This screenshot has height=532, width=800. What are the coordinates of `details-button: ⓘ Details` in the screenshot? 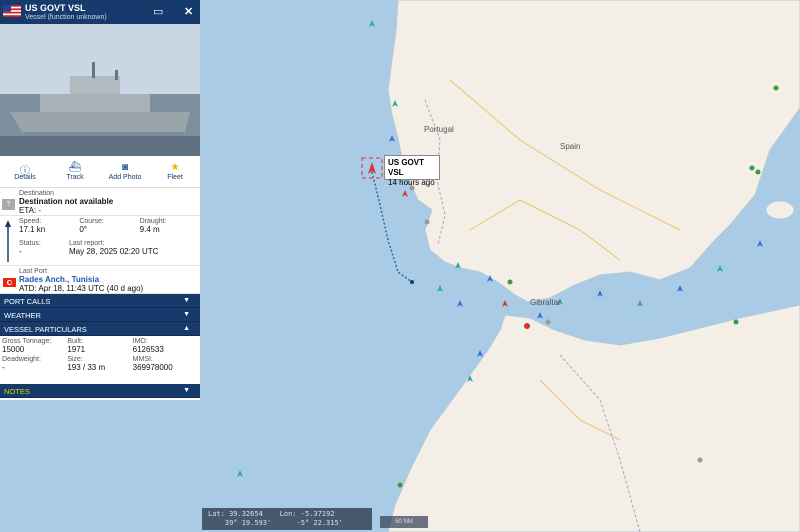 It's located at (25, 171).